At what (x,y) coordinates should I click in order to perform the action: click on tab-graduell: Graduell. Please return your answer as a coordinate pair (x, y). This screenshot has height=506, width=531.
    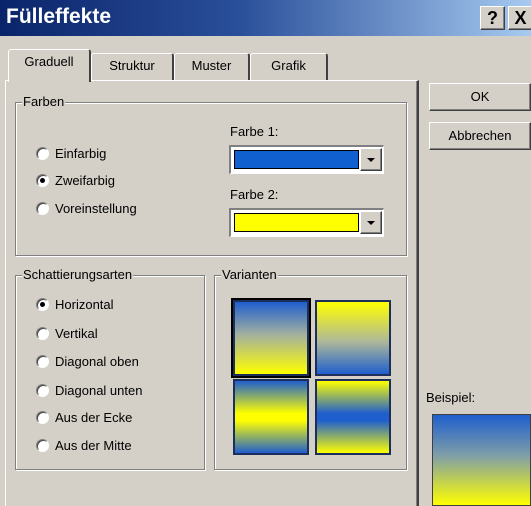
    Looking at the image, I should click on (49, 65).